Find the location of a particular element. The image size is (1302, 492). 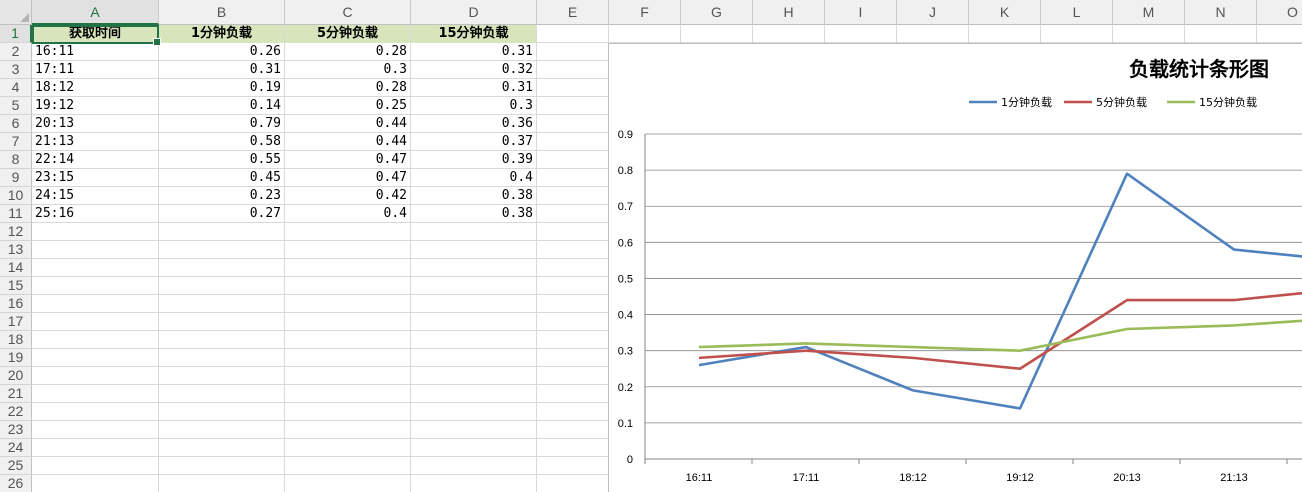

time-cell: 25:16 is located at coordinates (95, 214).